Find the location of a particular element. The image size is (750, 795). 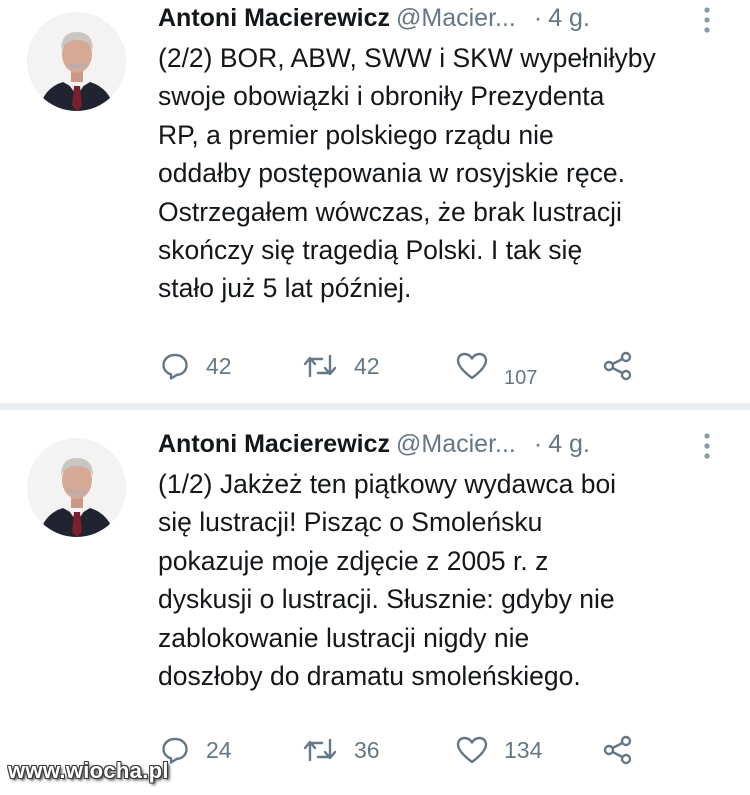

like-button: 134 is located at coordinates (499, 750).